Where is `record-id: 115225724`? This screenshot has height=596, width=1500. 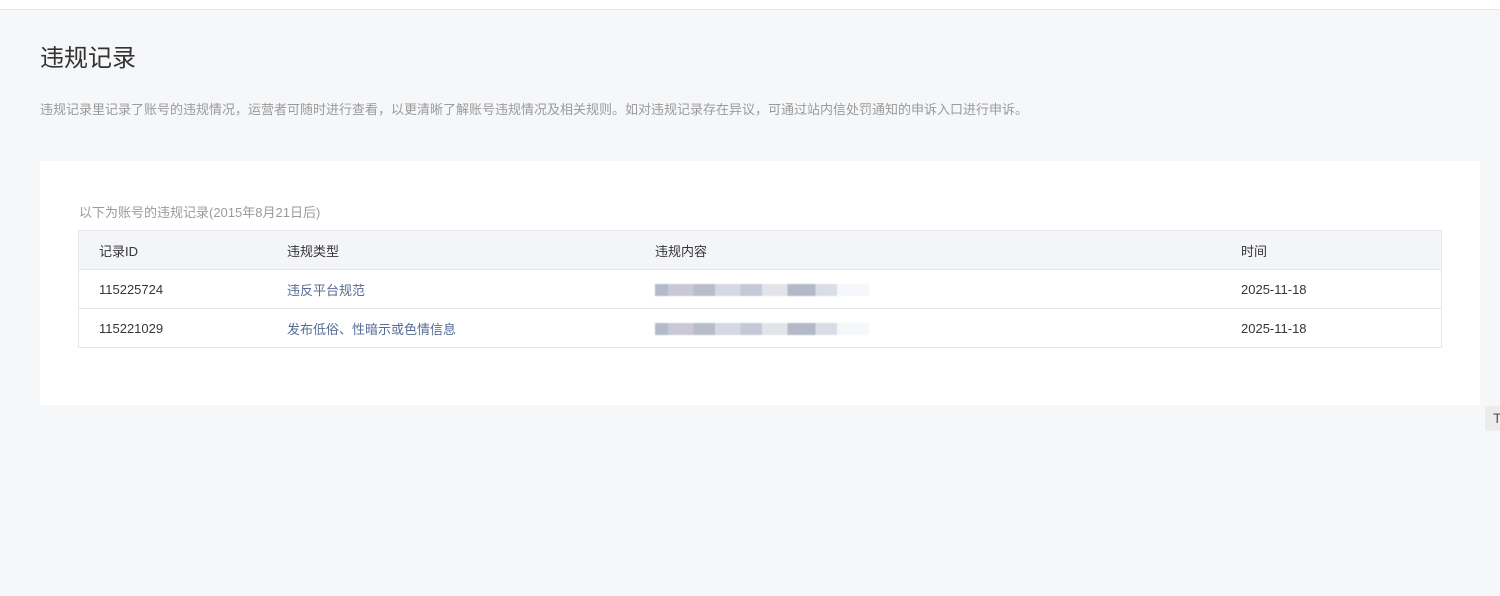
record-id: 115225724 is located at coordinates (172, 289).